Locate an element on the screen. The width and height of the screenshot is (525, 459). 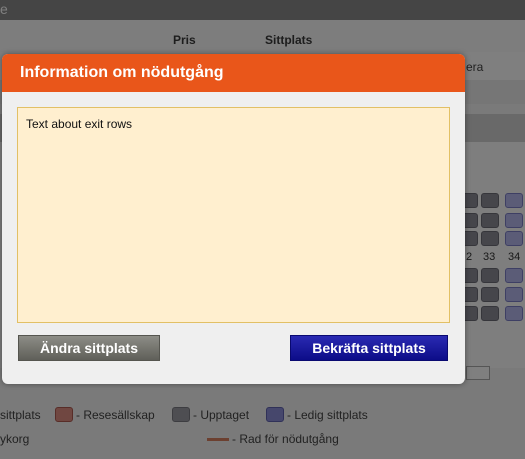
confirm-seat-button: Bekräfta sittplats is located at coordinates (369, 348).